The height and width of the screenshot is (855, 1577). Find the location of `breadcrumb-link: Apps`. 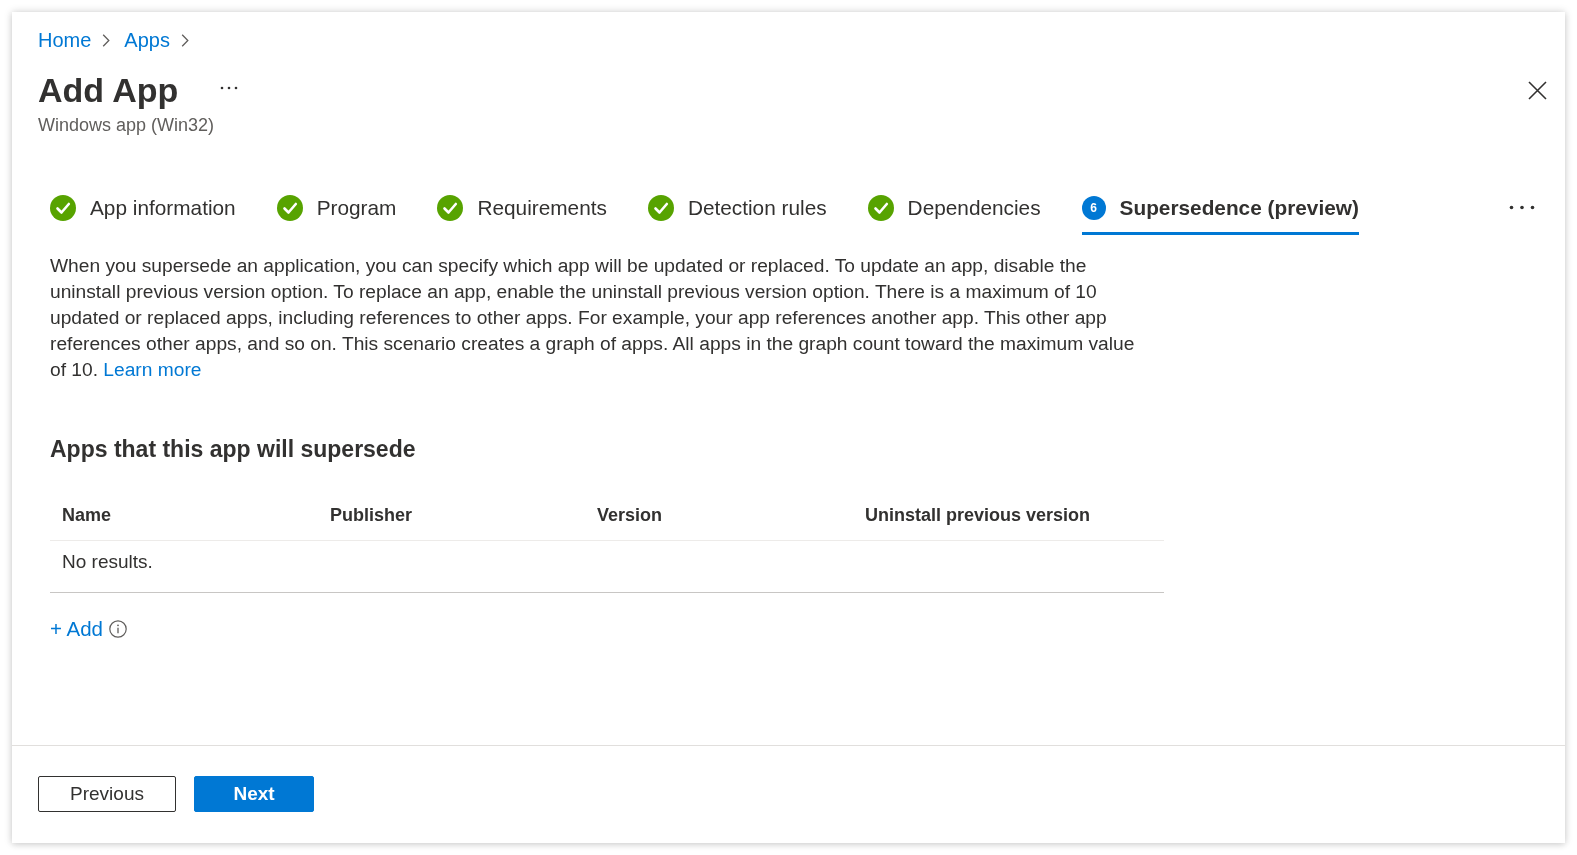

breadcrumb-link: Apps is located at coordinates (147, 40).